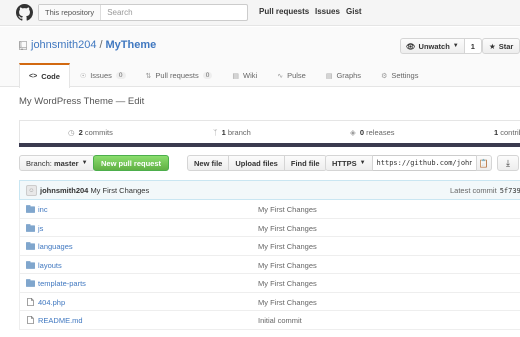 The width and height of the screenshot is (520, 337). What do you see at coordinates (208, 163) in the screenshot?
I see `new-file-button: New file` at bounding box center [208, 163].